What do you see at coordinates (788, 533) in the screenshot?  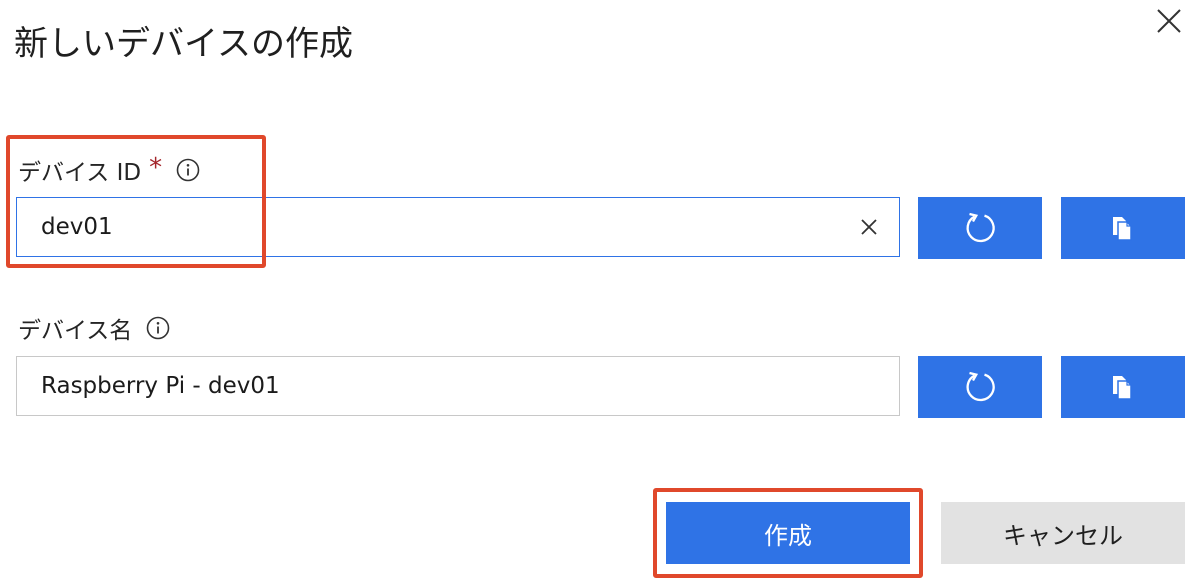 I see `create-button: 作成` at bounding box center [788, 533].